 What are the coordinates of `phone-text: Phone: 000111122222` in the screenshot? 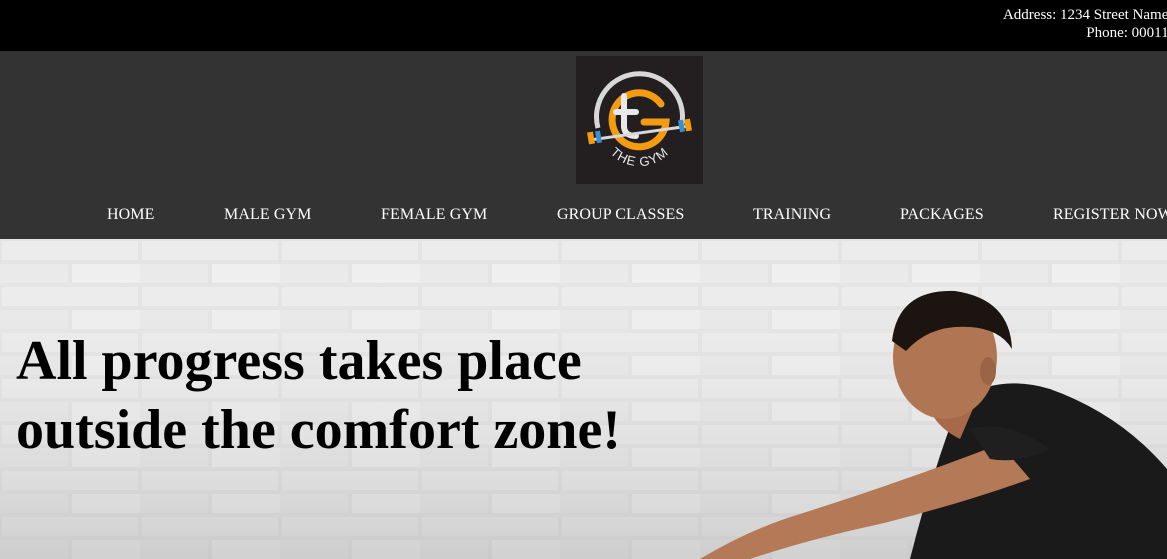 It's located at (1126, 33).